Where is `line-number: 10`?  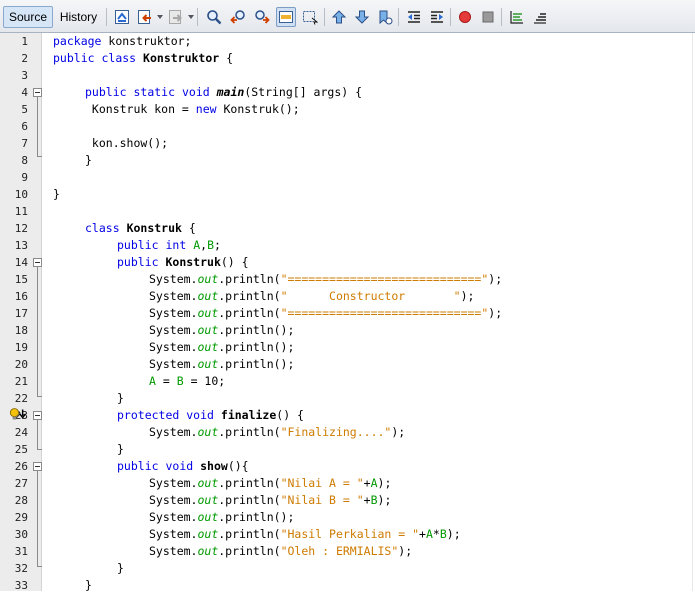
line-number: 10 is located at coordinates (21, 194).